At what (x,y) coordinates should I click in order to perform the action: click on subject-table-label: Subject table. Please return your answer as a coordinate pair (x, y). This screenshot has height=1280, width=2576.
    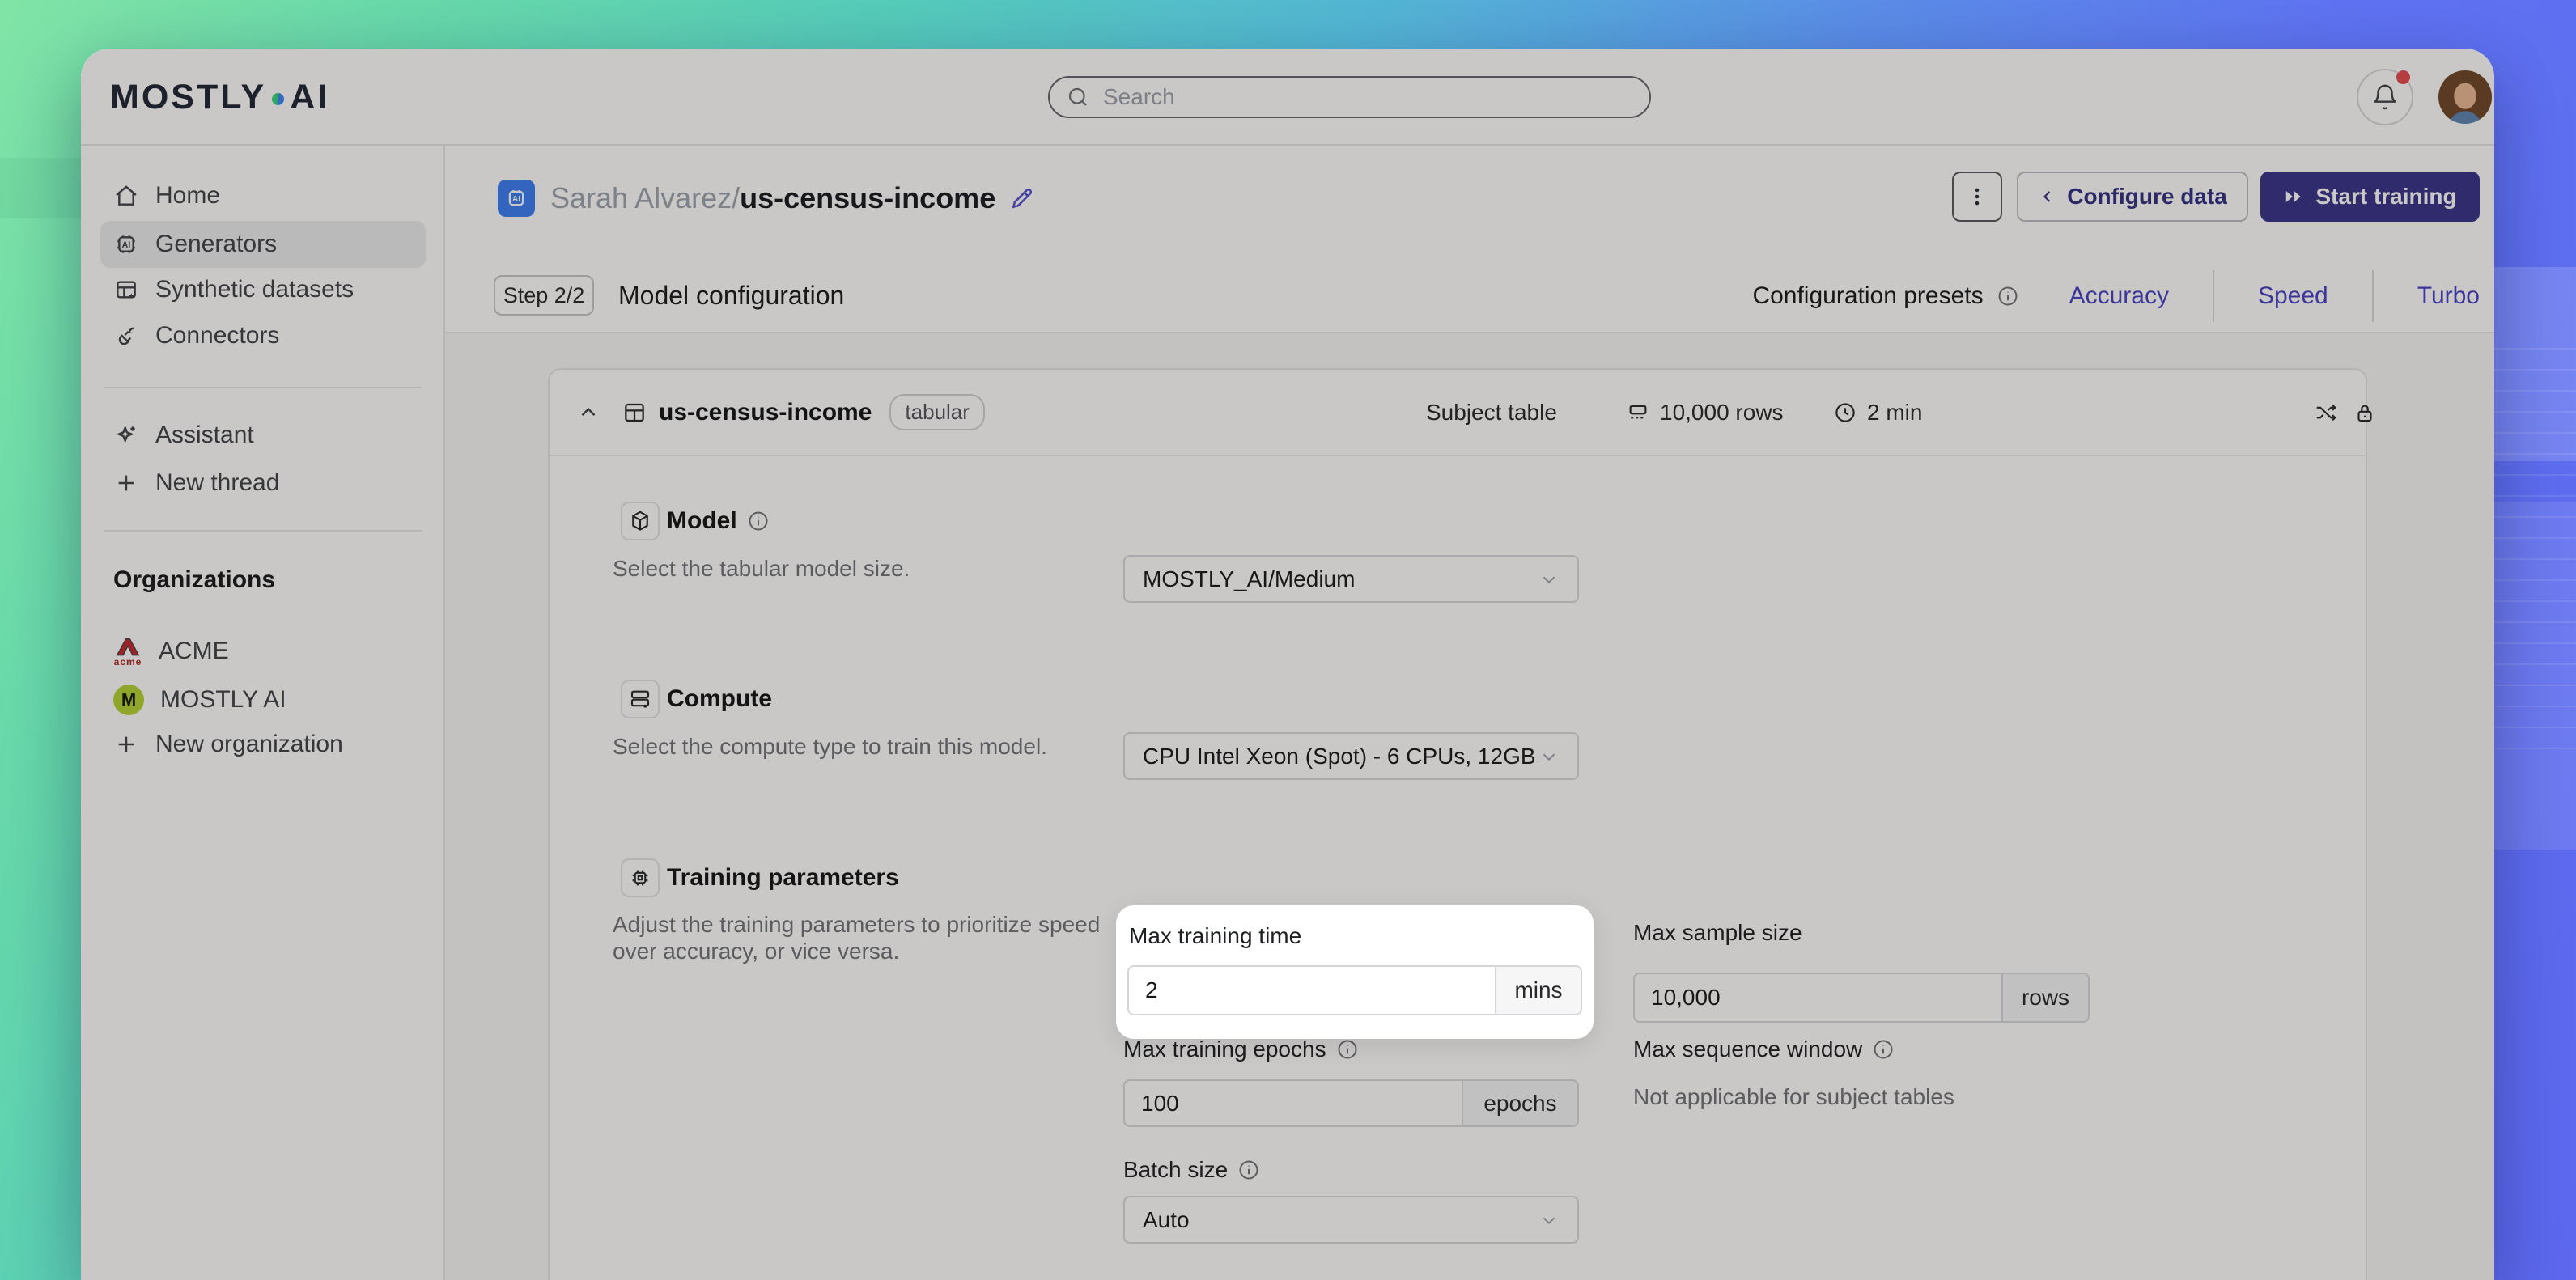
    Looking at the image, I should click on (1491, 412).